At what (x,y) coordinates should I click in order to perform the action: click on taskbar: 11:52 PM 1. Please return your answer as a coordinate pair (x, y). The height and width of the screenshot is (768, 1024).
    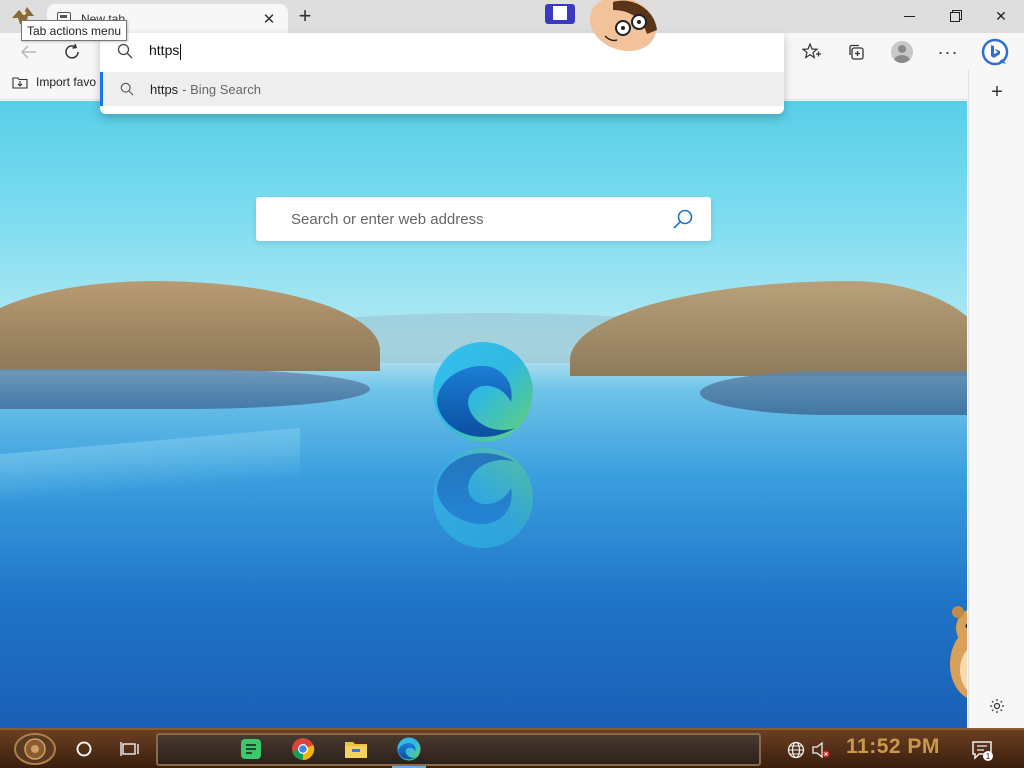
    Looking at the image, I should click on (512, 748).